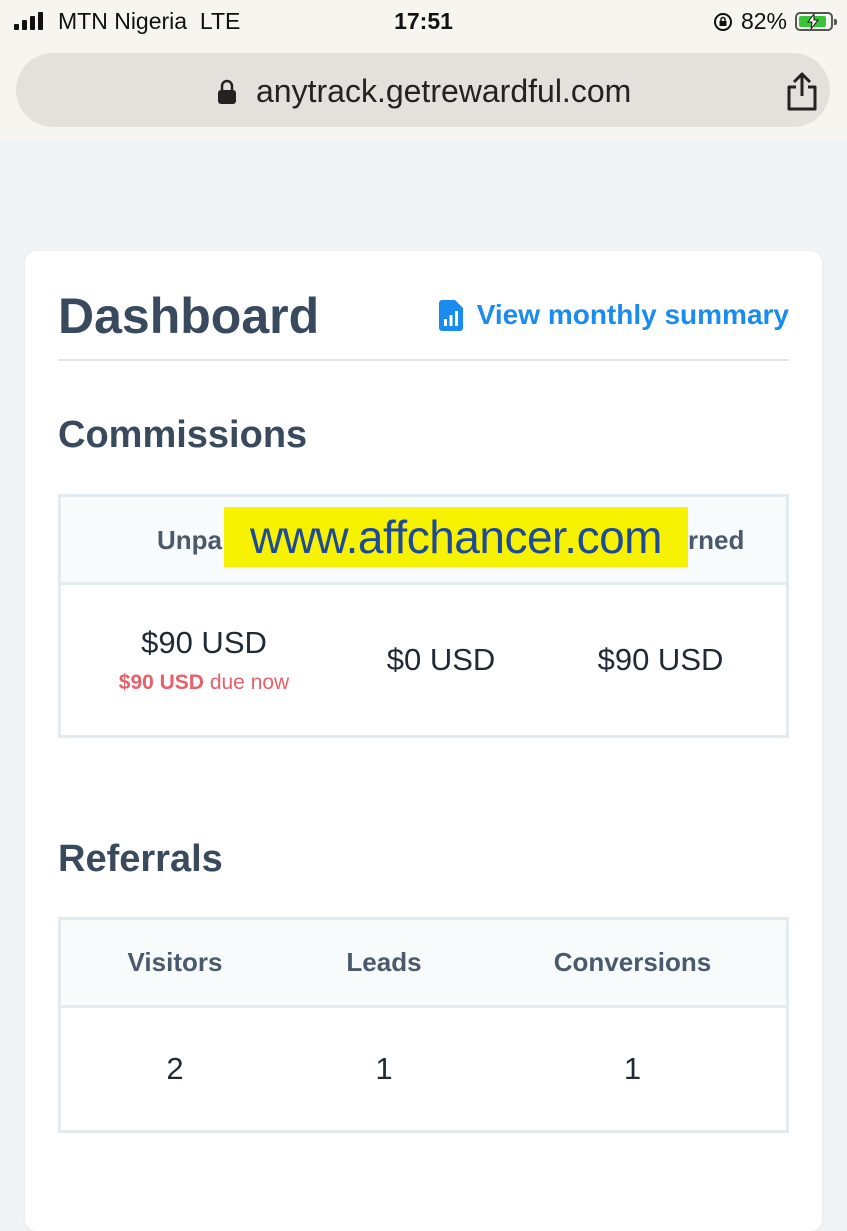 The height and width of the screenshot is (1231, 847). What do you see at coordinates (632, 962) in the screenshot?
I see `column-header-conversions: Conversions` at bounding box center [632, 962].